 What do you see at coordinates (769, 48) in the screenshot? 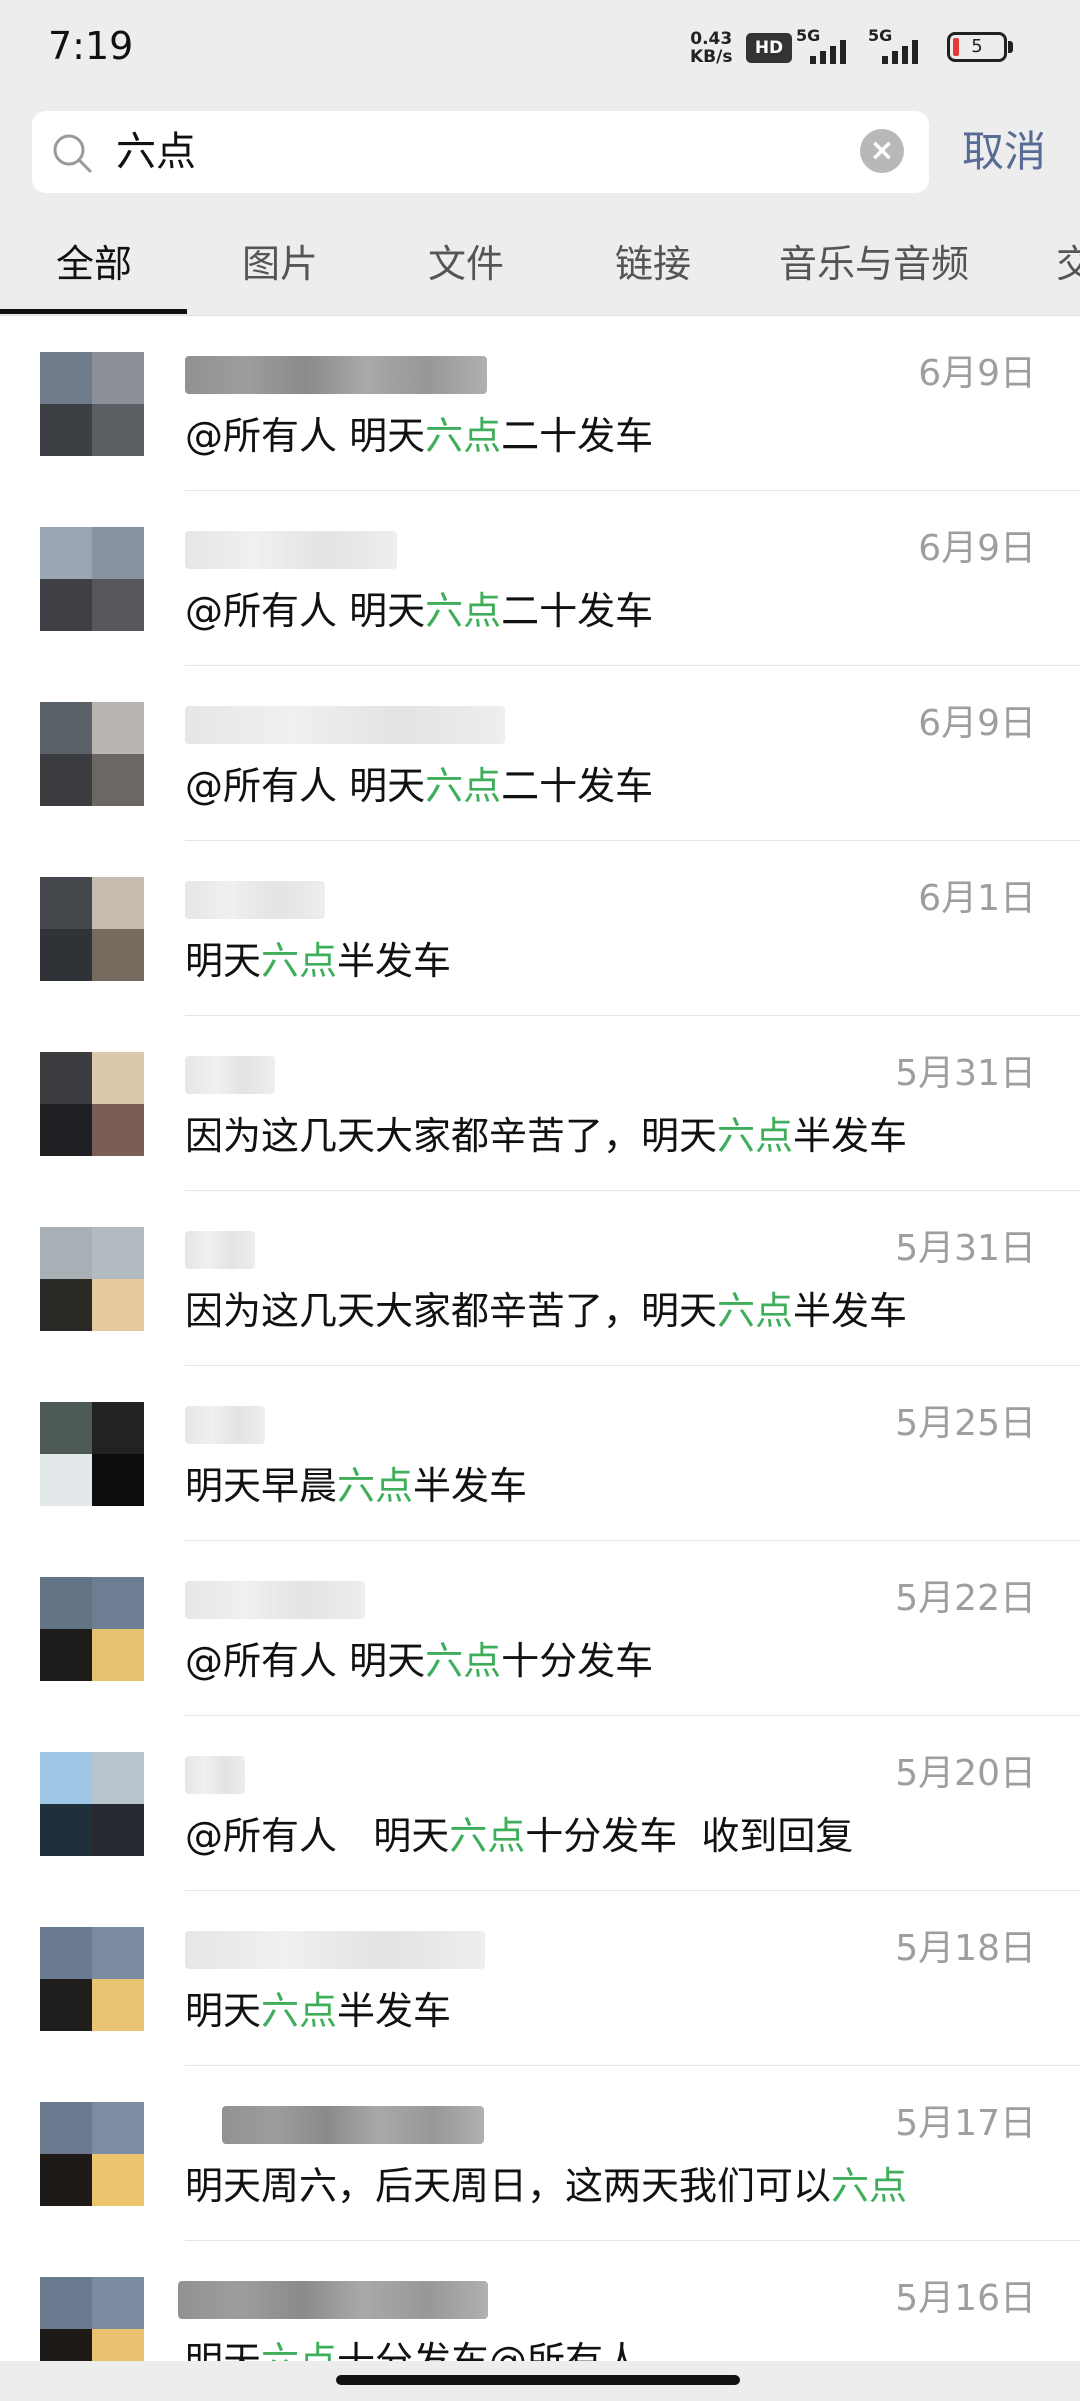
I see `hd-badge: HD` at bounding box center [769, 48].